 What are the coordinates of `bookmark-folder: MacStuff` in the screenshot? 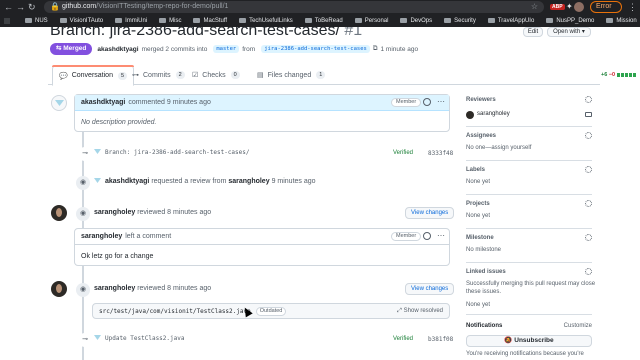 It's located at (210, 21).